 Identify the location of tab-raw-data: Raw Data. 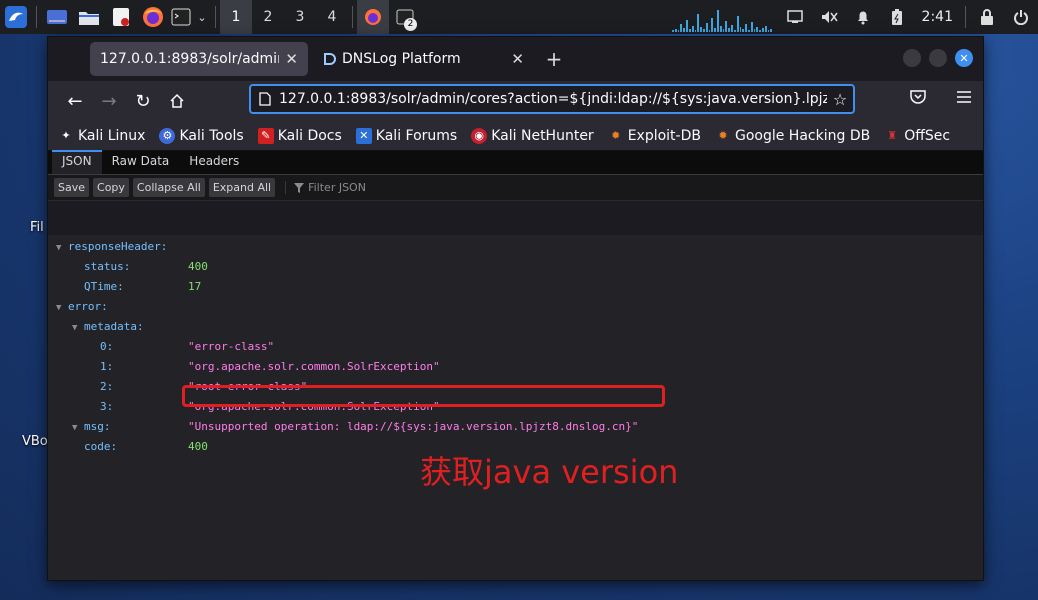
(141, 162).